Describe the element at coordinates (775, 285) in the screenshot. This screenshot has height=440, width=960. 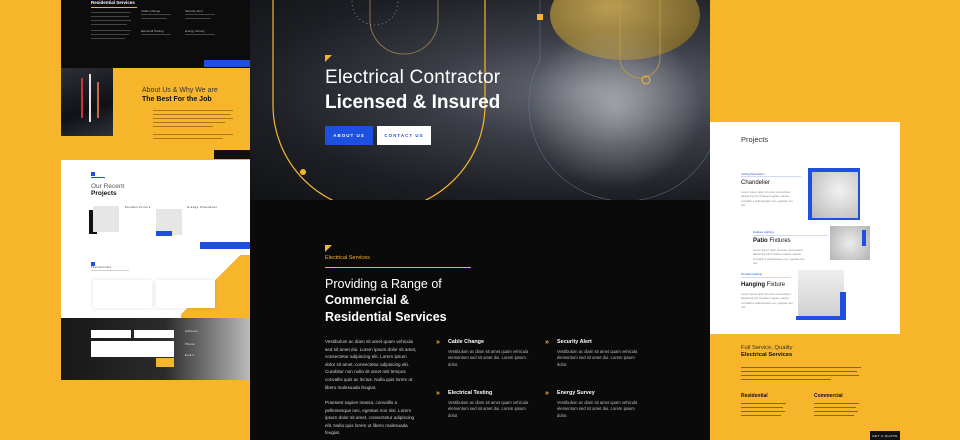
I see `right-project-name-rest: Fixture` at that location.